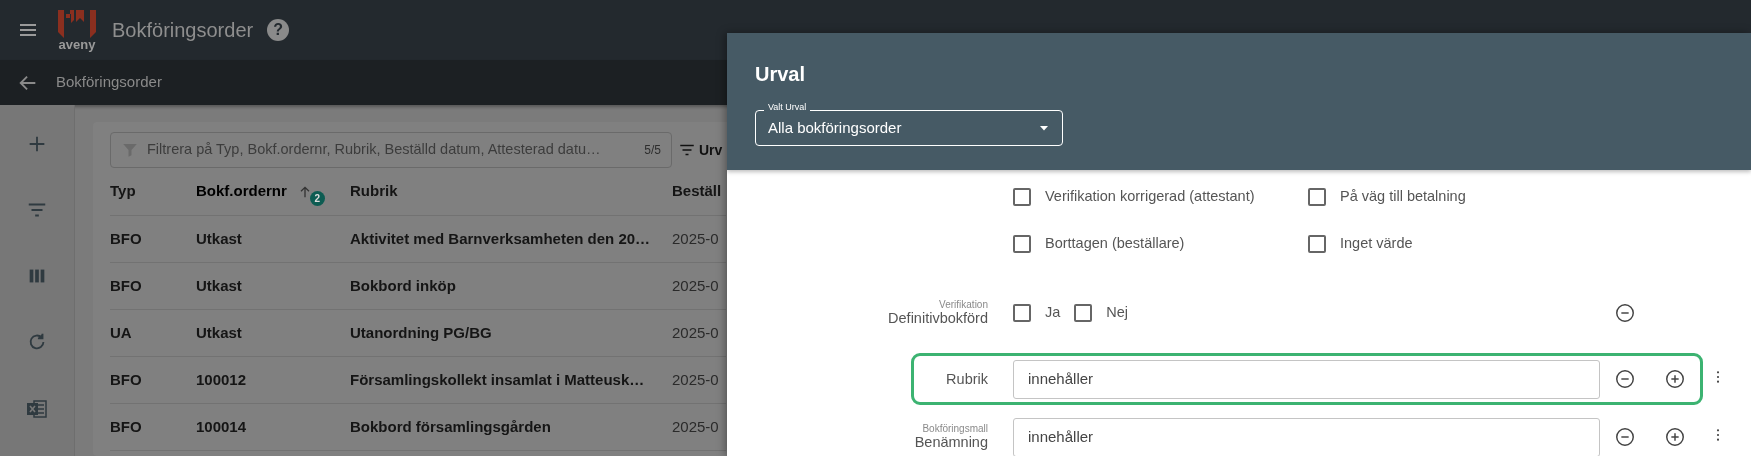 The image size is (1751, 456). I want to click on table-cell: 100012, so click(273, 380).